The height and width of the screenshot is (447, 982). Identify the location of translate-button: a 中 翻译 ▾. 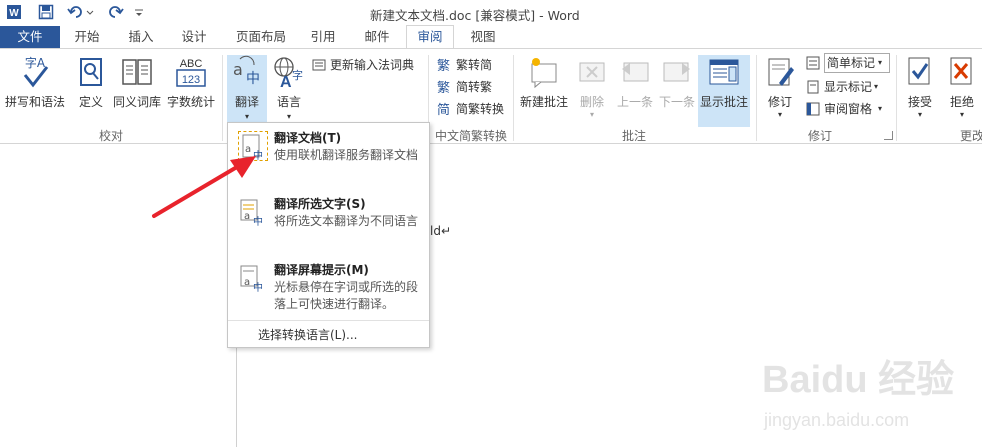
(247, 91).